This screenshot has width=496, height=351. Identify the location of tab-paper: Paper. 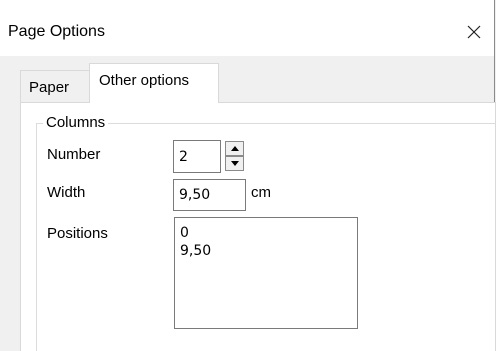
(55, 86).